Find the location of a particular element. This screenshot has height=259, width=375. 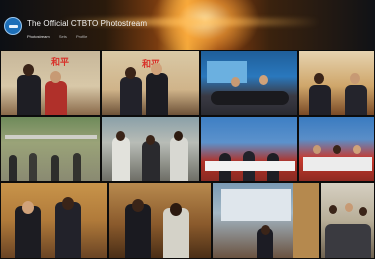

nav-sets: Sets is located at coordinates (63, 36).